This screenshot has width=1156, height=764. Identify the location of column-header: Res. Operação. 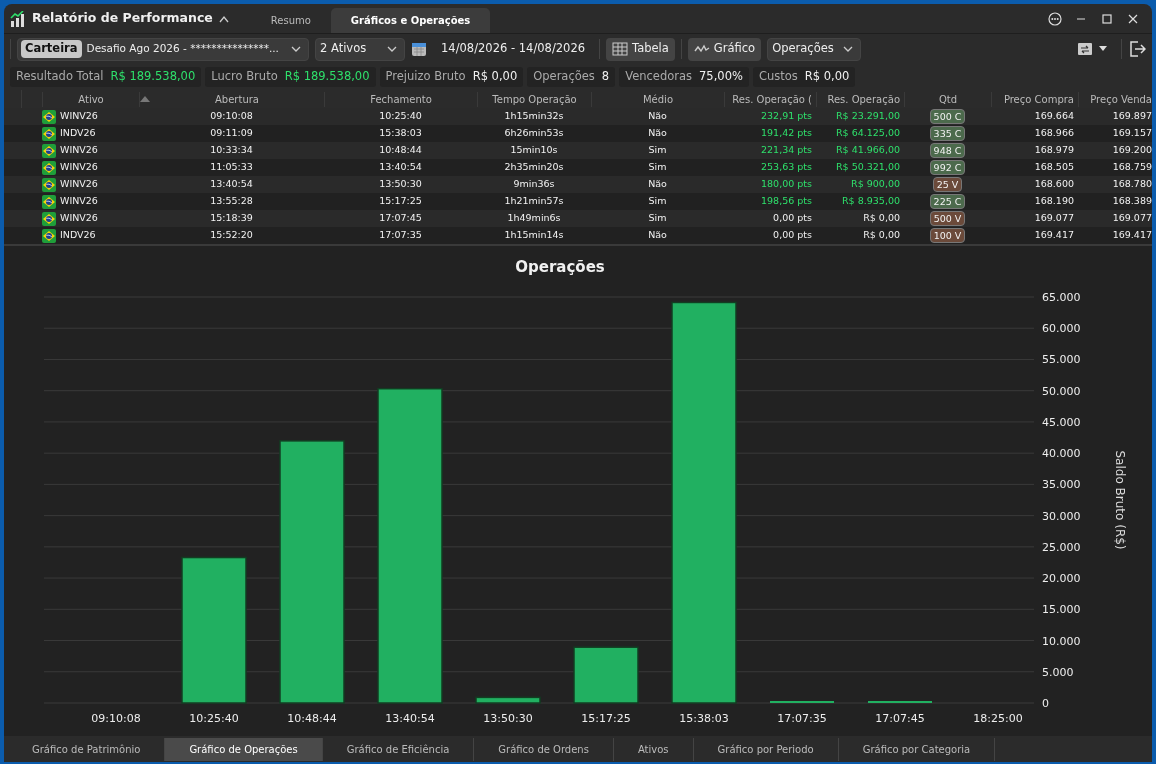
(860, 99).